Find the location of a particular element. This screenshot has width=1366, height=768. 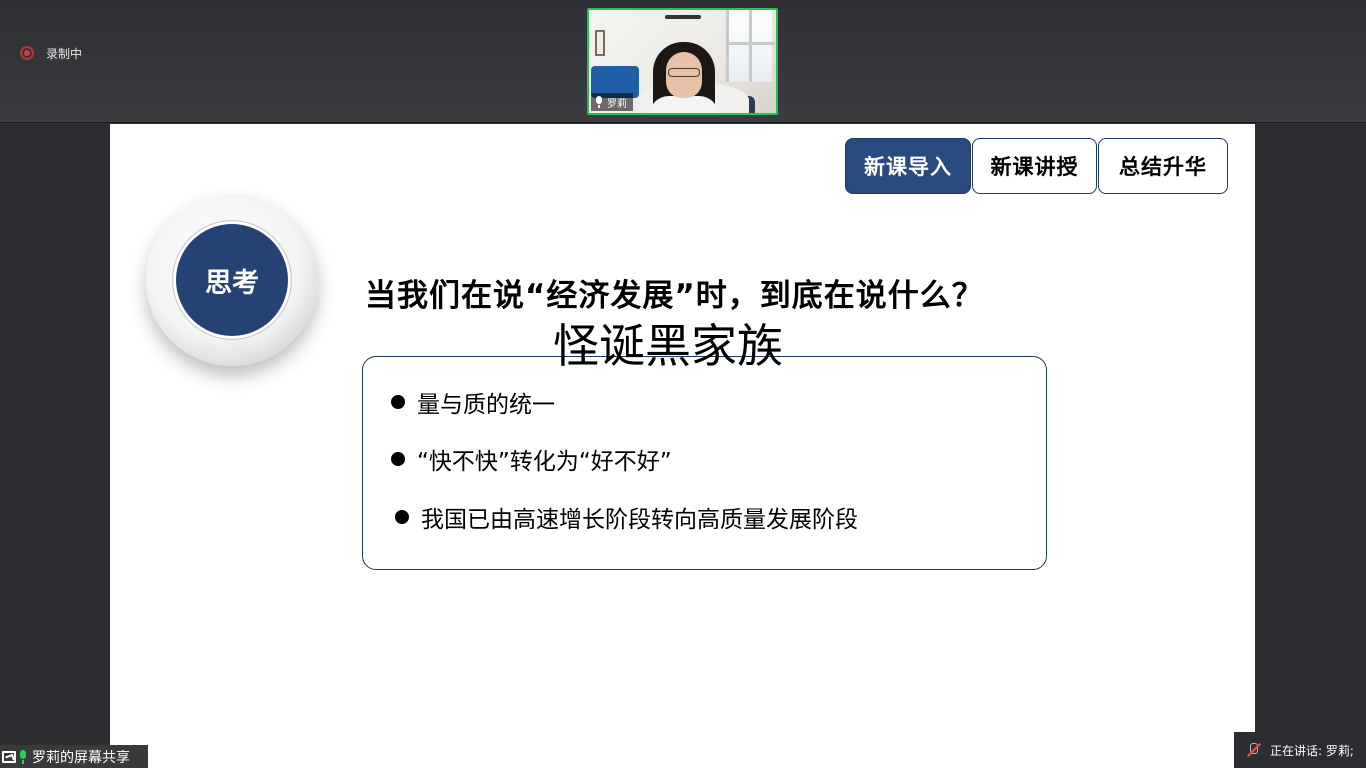

participant-video-tile: 罗莉 is located at coordinates (682, 61).